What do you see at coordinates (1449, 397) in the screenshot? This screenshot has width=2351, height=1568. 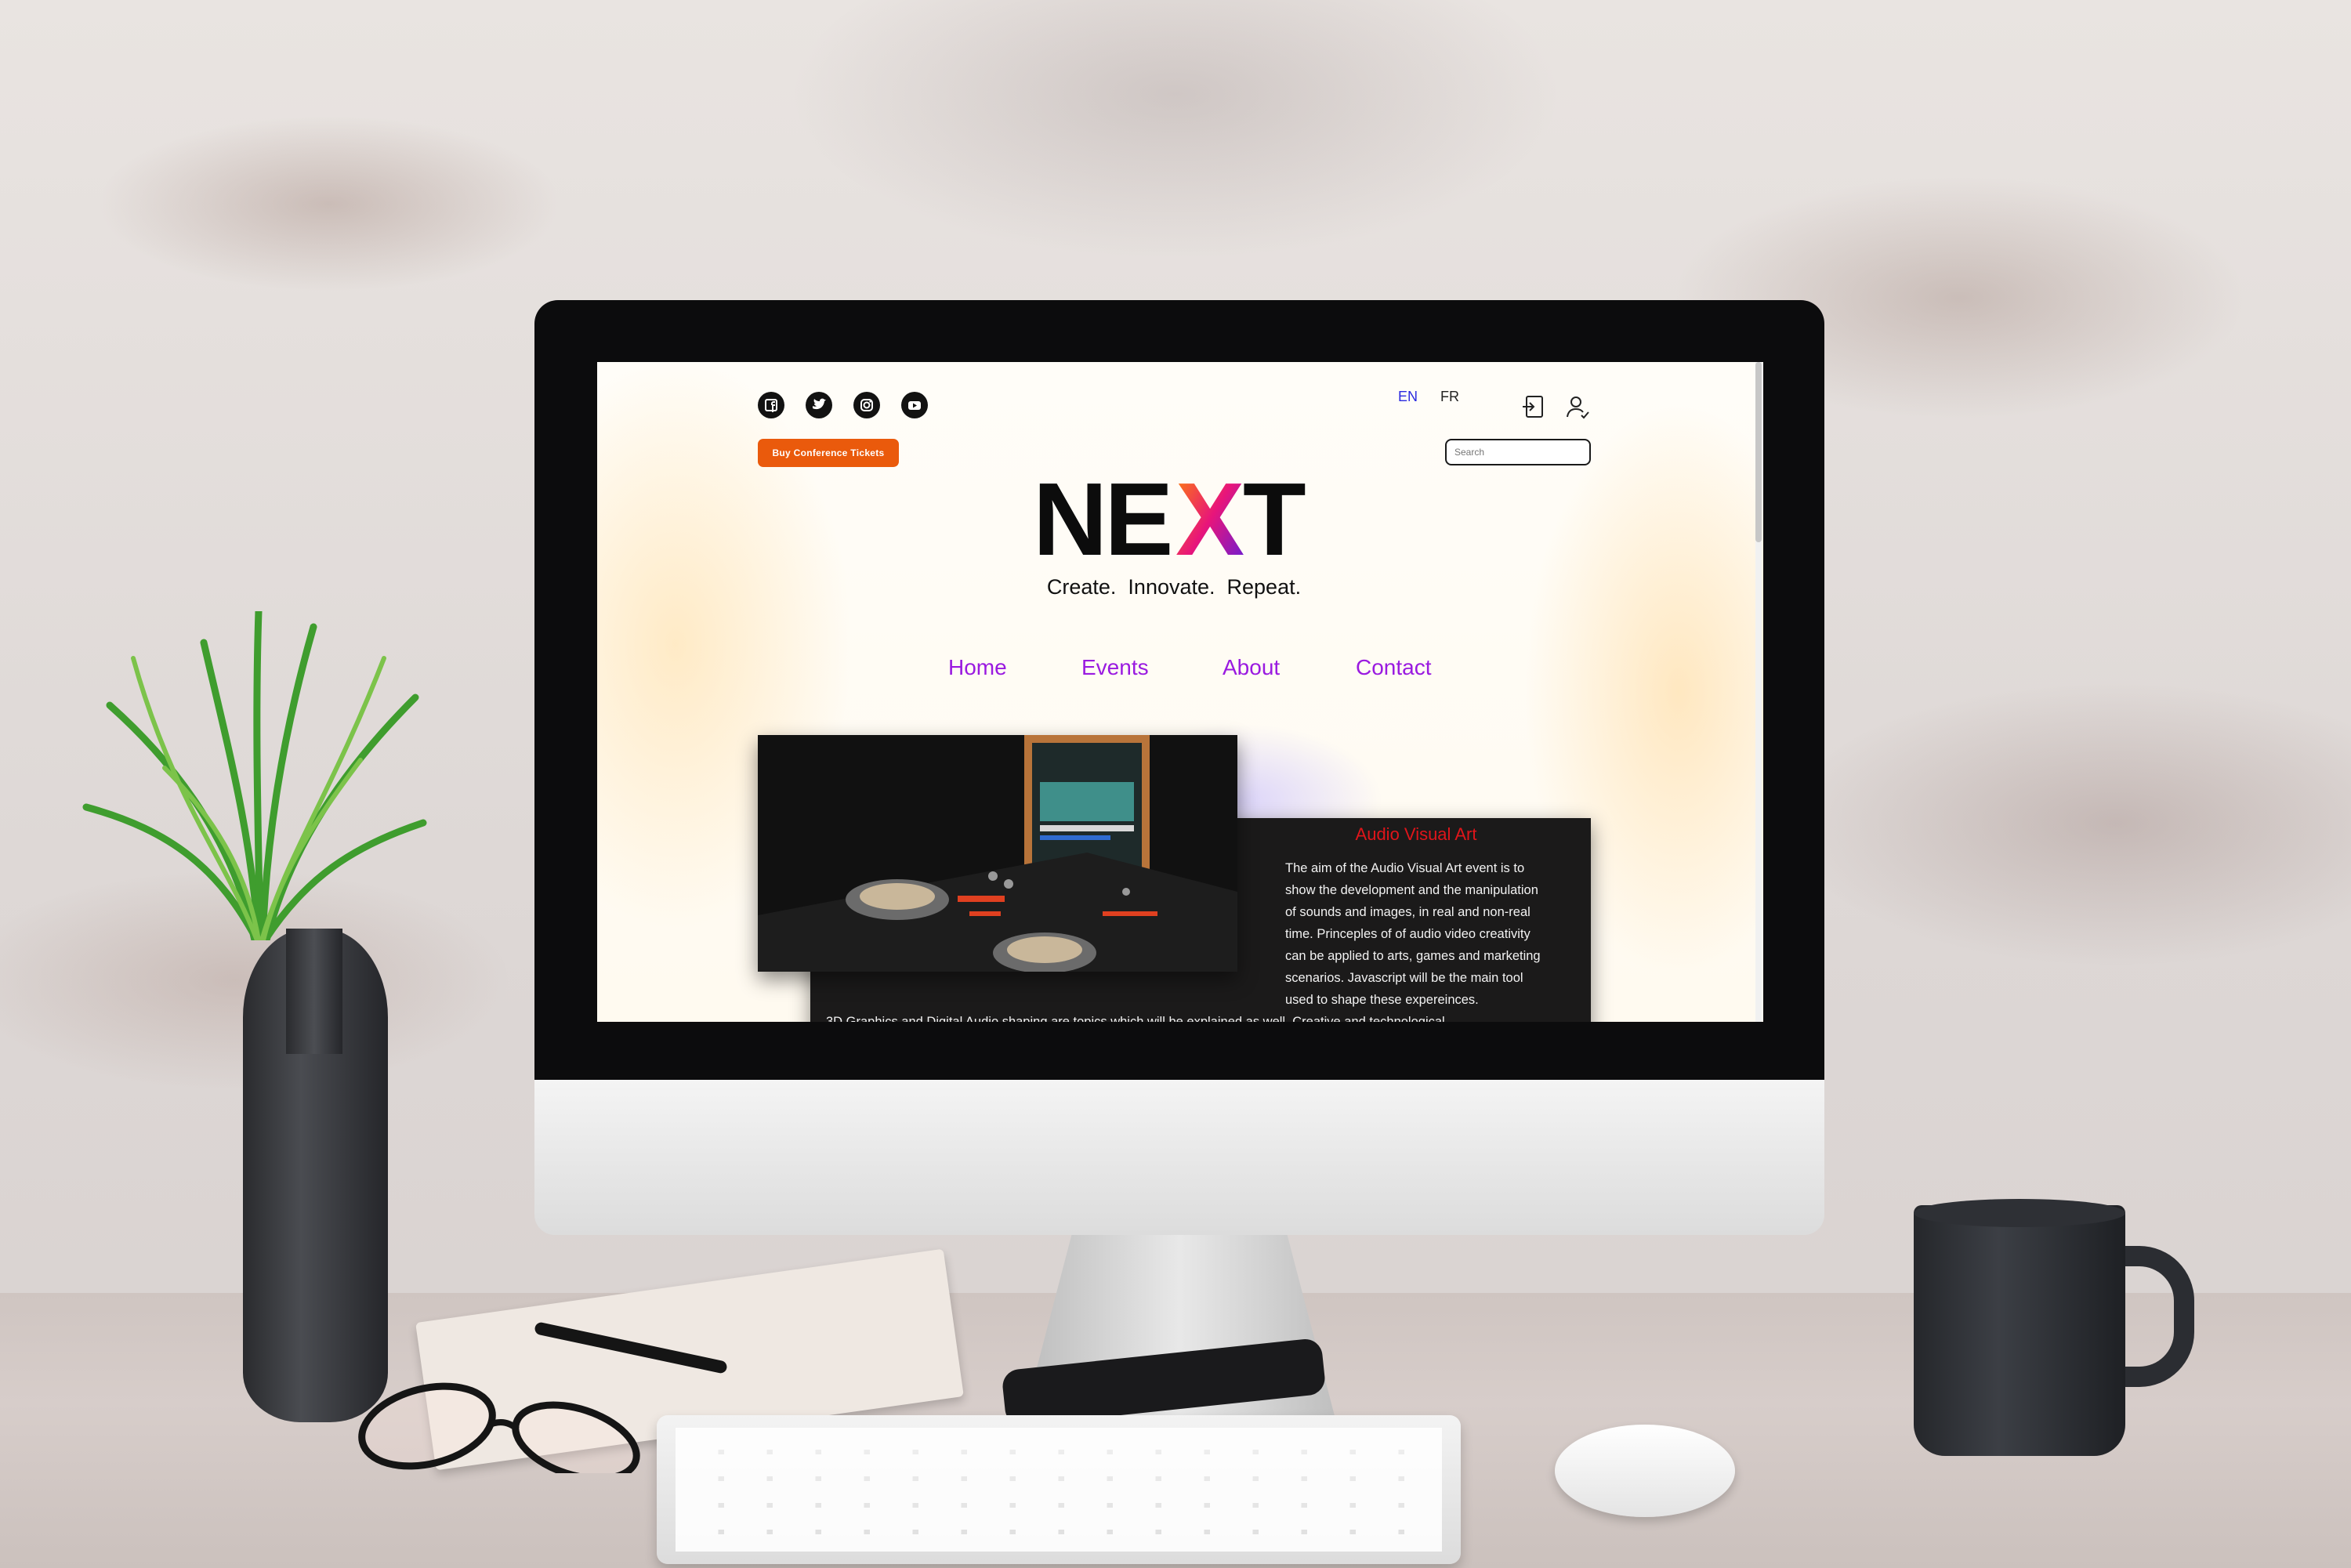 I see `language-fr: FR` at bounding box center [1449, 397].